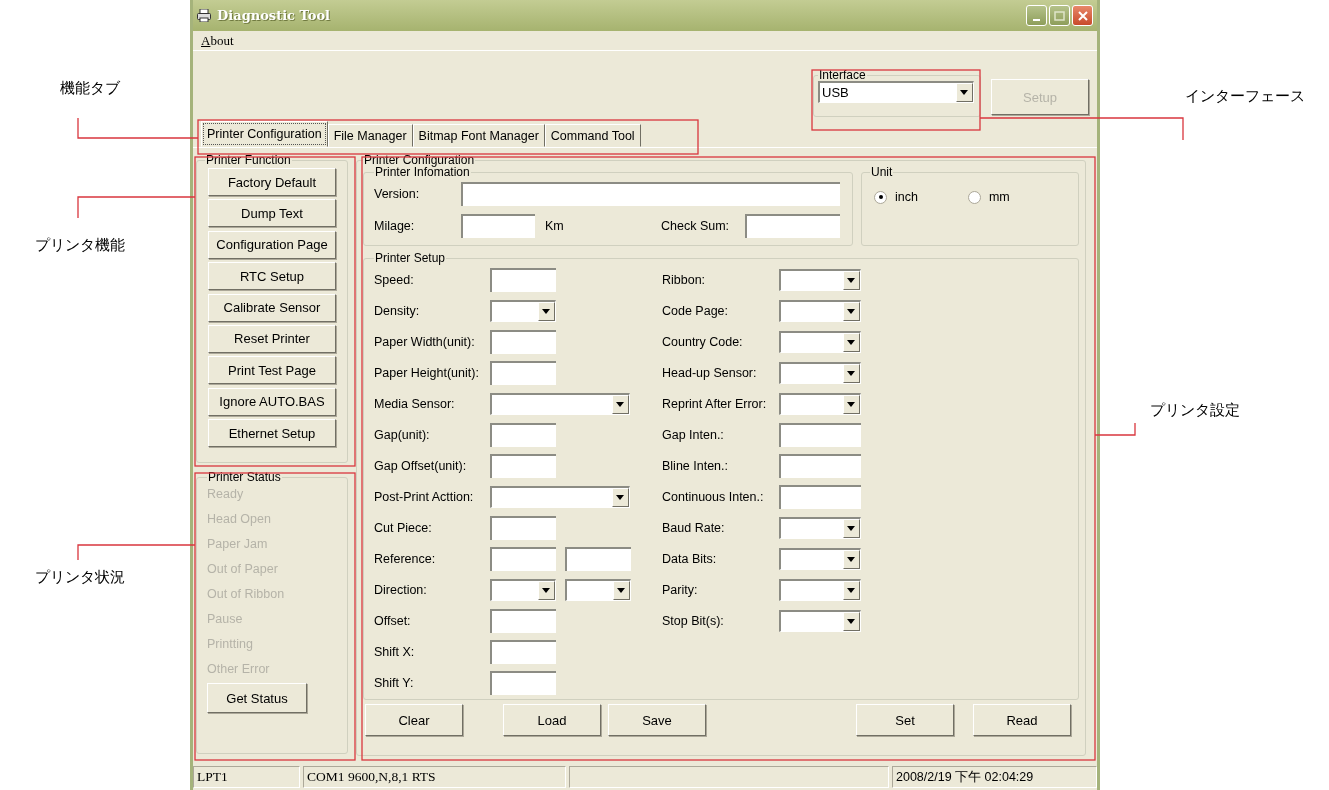  Describe the element at coordinates (1036, 15) in the screenshot. I see `minimize-button` at that location.